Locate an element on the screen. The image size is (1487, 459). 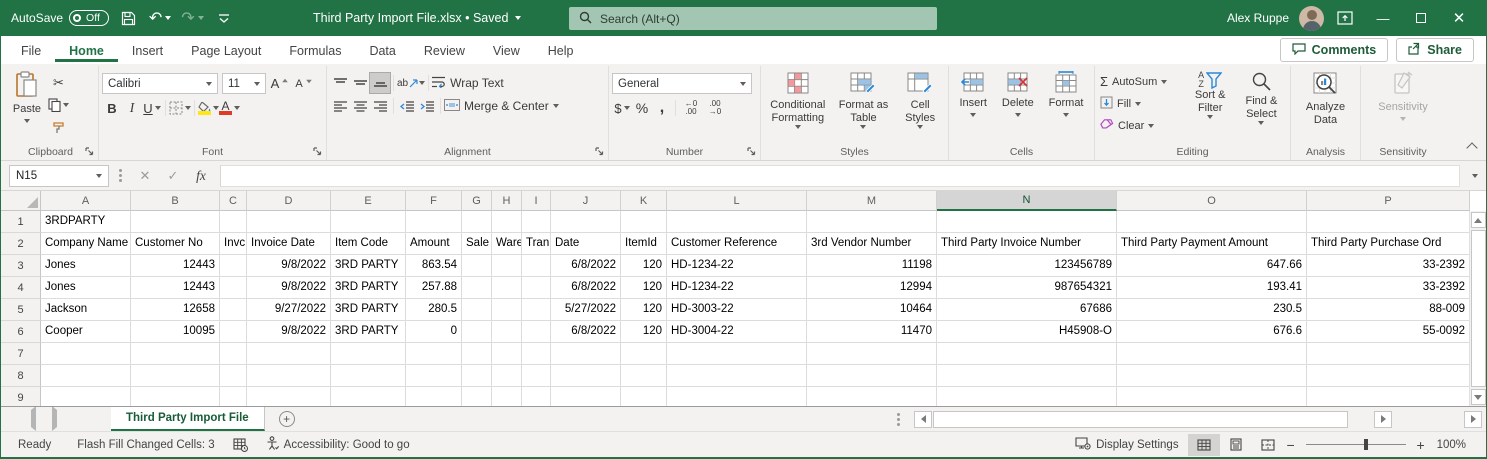
autosum-button: Σ AutoSum is located at coordinates (1141, 81).